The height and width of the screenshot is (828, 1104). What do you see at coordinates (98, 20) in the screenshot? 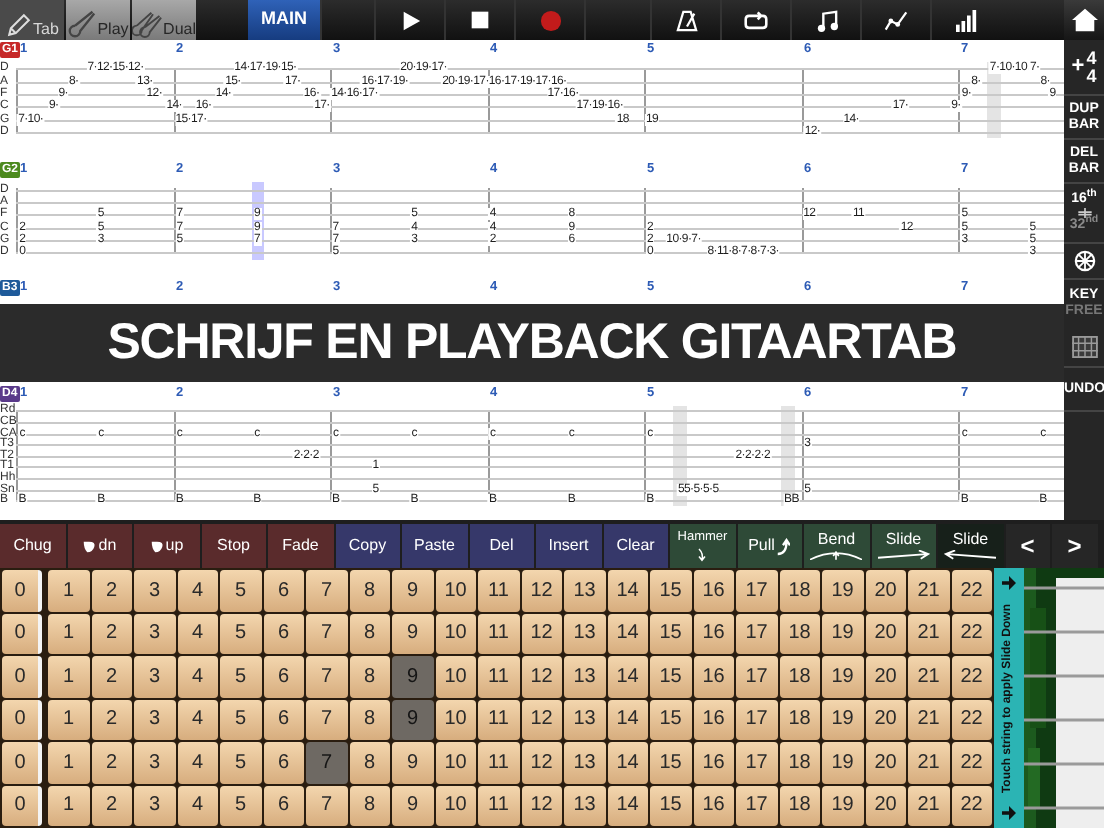
I see `mode-tab: Play` at bounding box center [98, 20].